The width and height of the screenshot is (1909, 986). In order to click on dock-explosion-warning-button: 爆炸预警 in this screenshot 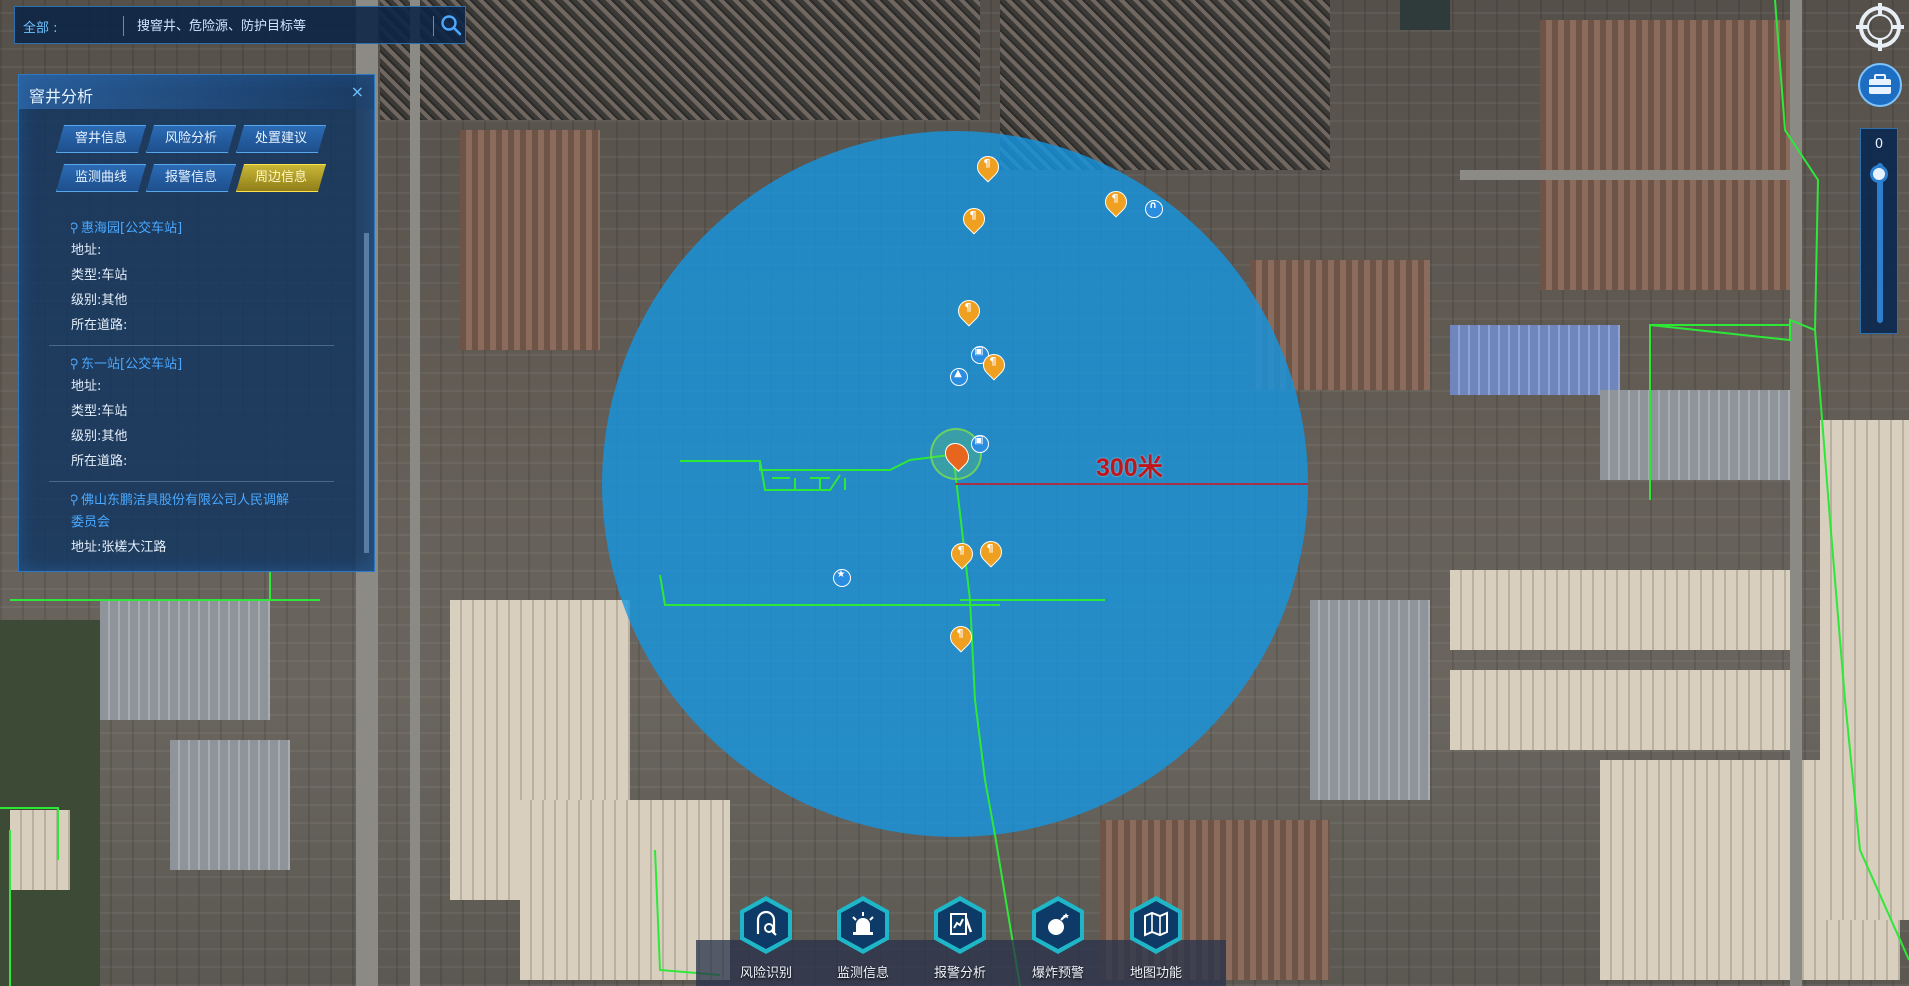, I will do `click(1058, 941)`.